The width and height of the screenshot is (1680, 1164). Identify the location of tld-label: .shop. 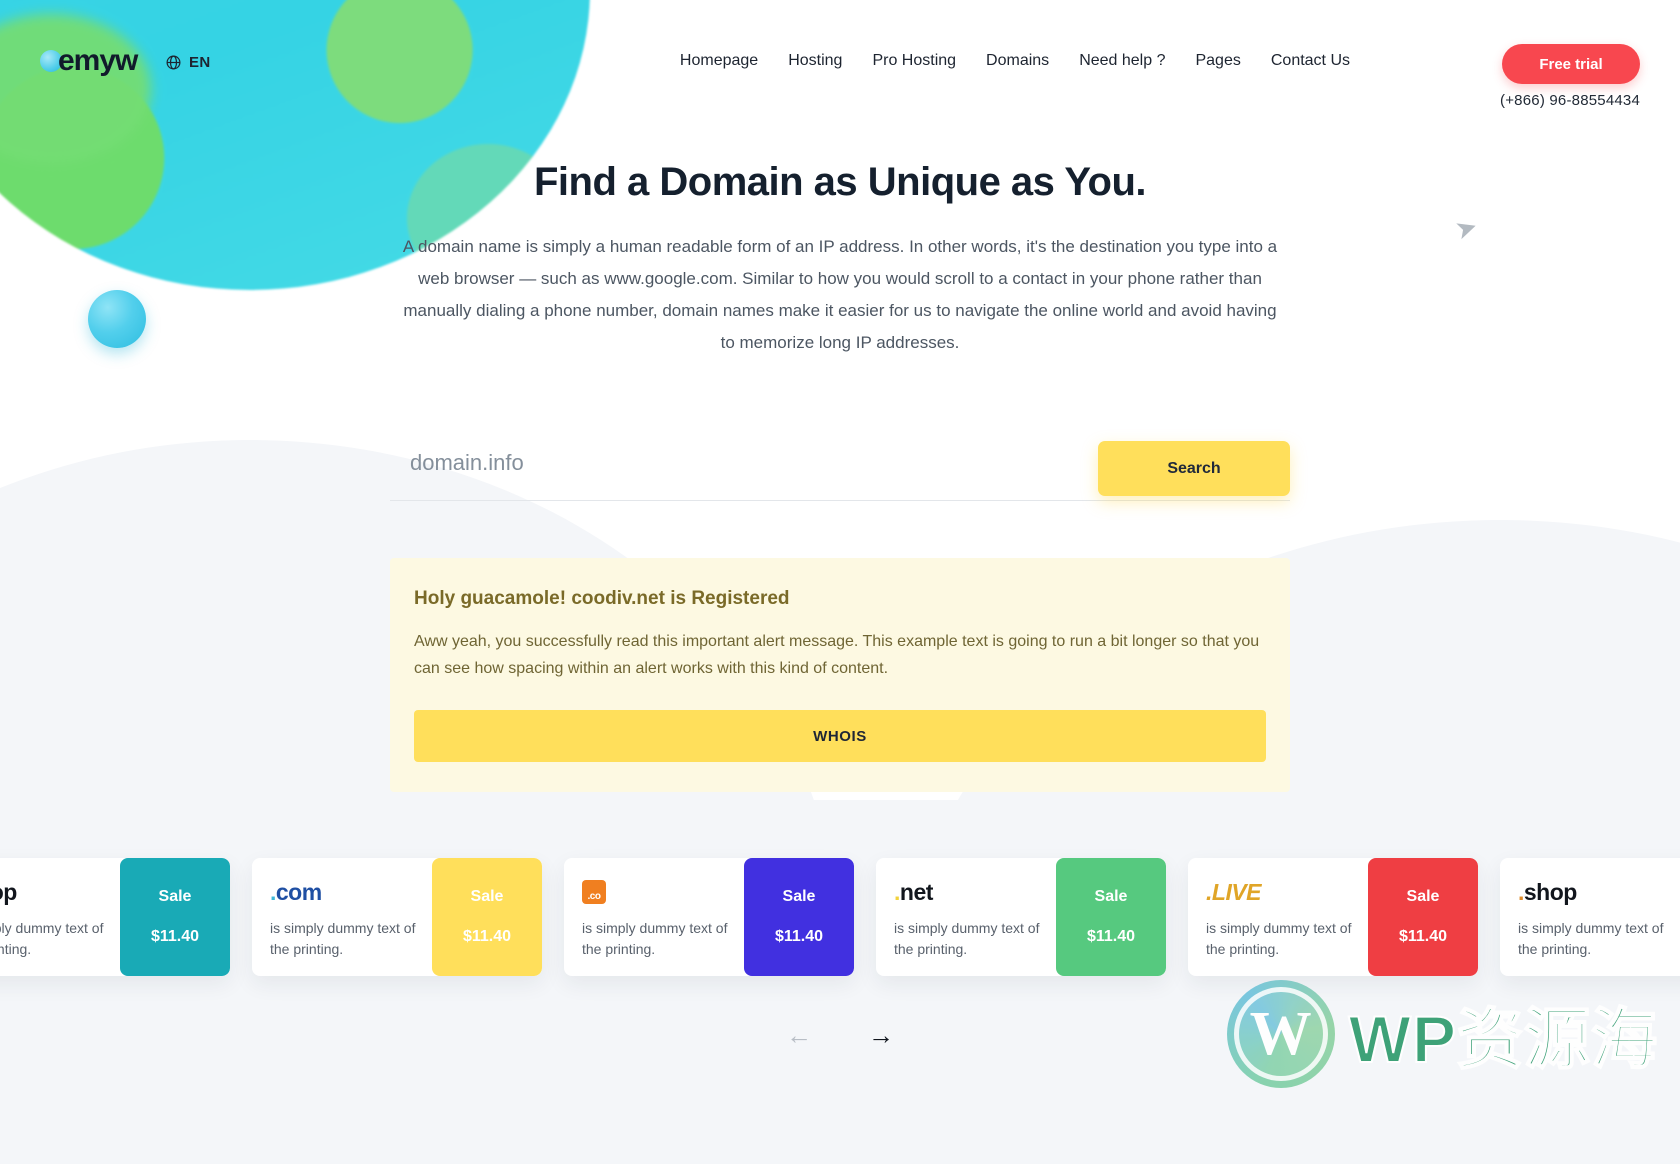
(1599, 892).